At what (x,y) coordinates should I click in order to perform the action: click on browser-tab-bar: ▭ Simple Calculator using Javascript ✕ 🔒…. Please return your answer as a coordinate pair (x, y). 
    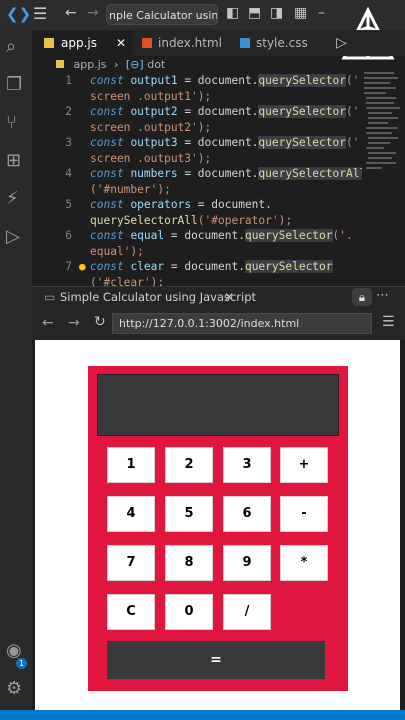
    Looking at the image, I should click on (218, 297).